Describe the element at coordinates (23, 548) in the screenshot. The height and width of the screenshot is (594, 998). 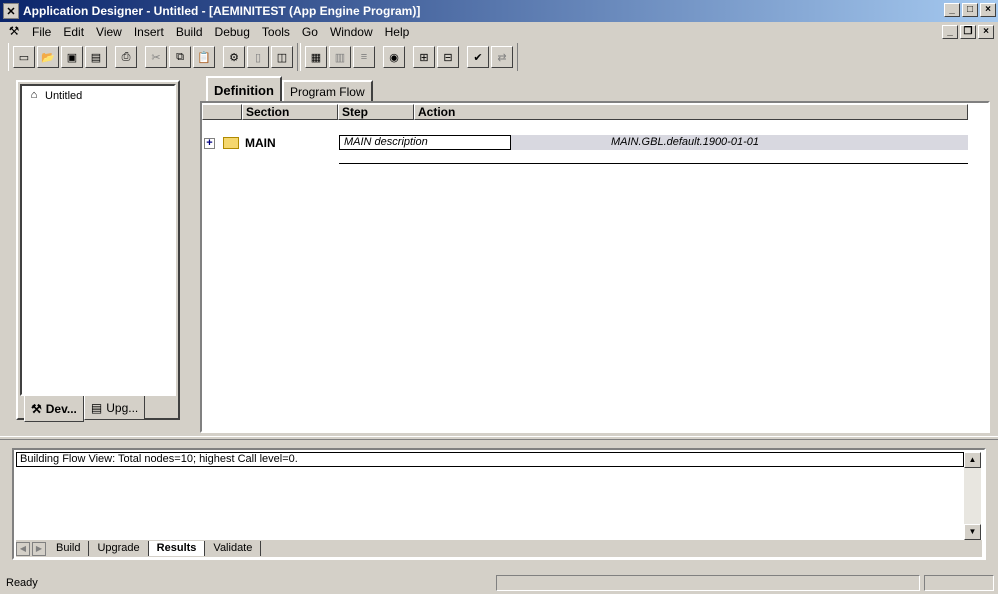
I see `tab-prev-icon: ◀` at that location.